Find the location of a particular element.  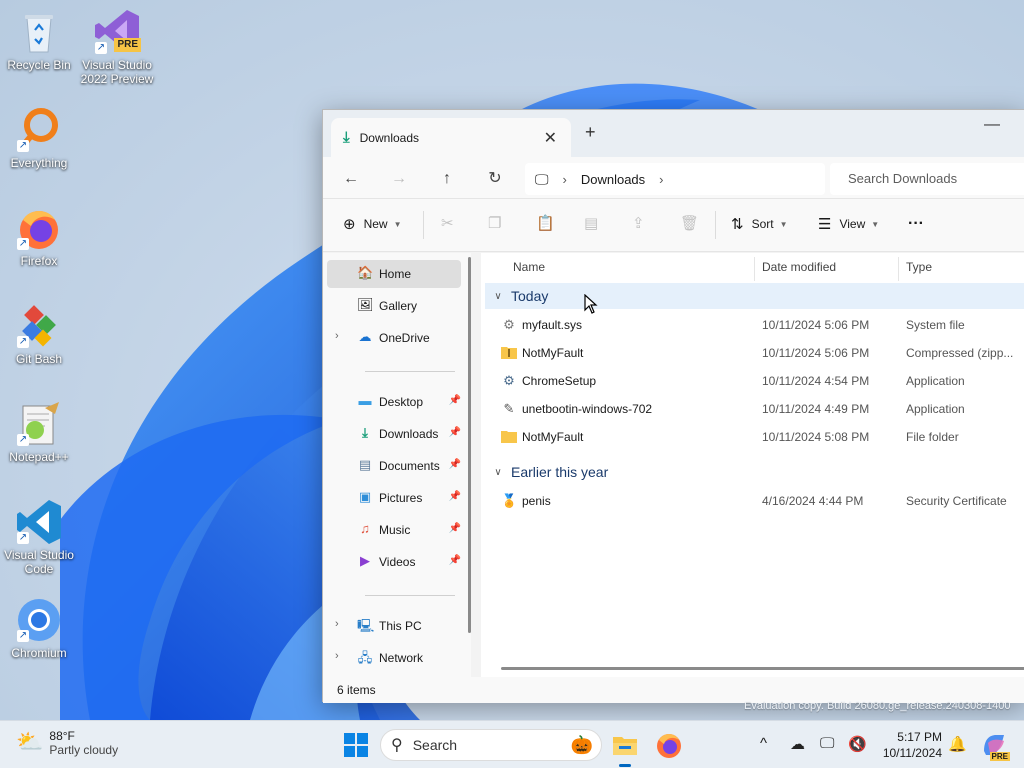

rename-icon: ▤ is located at coordinates (591, 223).